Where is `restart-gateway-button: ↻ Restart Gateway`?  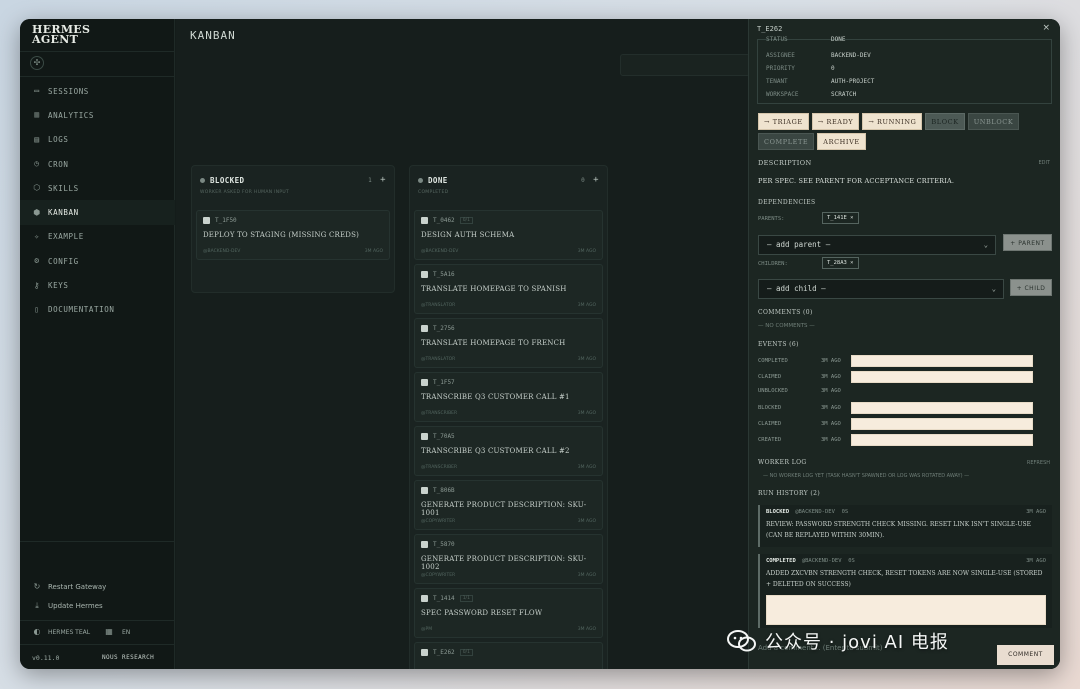
restart-gateway-button: ↻ Restart Gateway is located at coordinates (69, 587).